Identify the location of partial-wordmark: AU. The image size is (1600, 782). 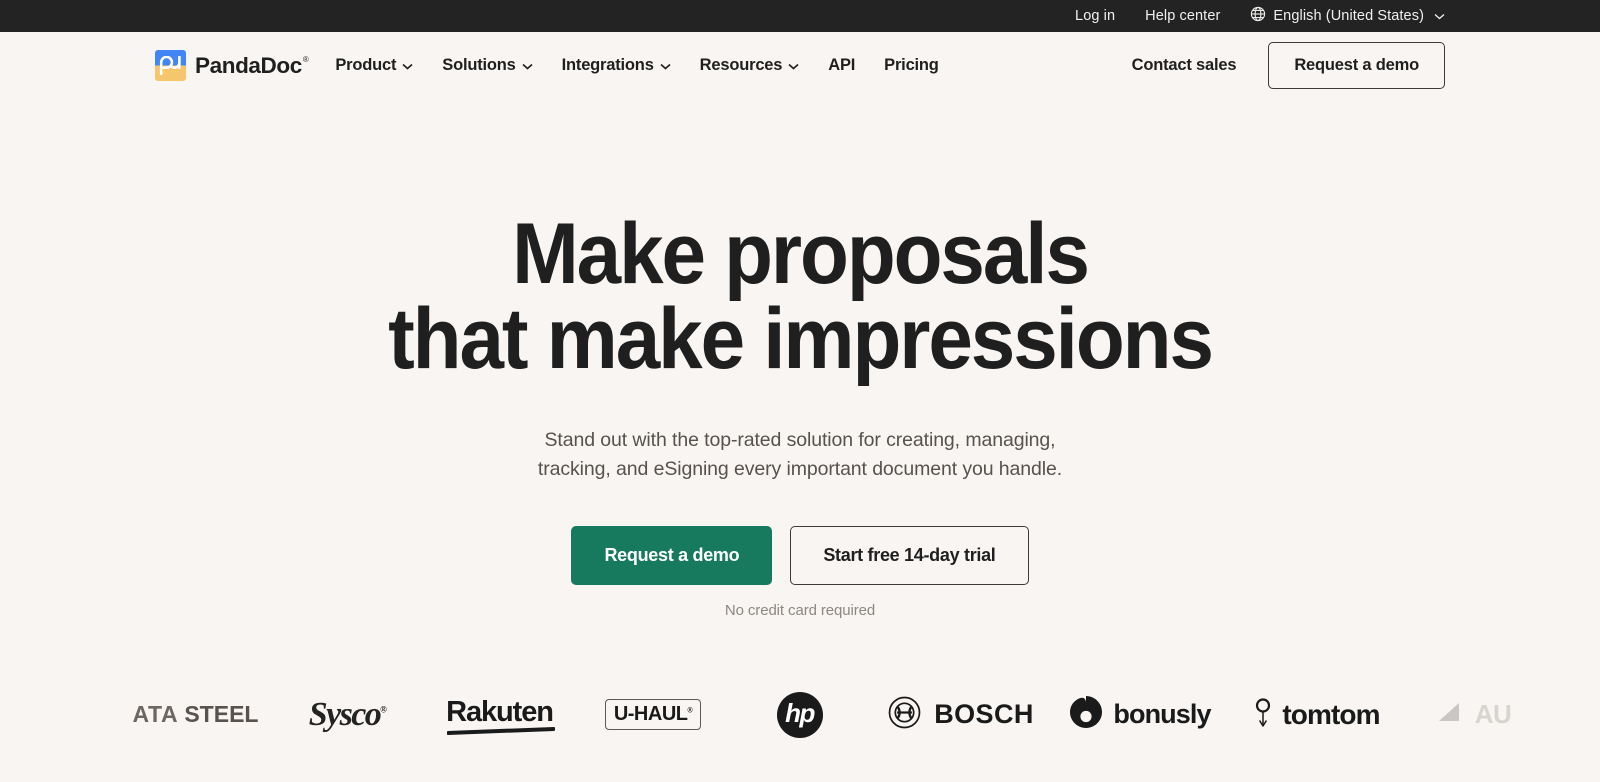
(1493, 714).